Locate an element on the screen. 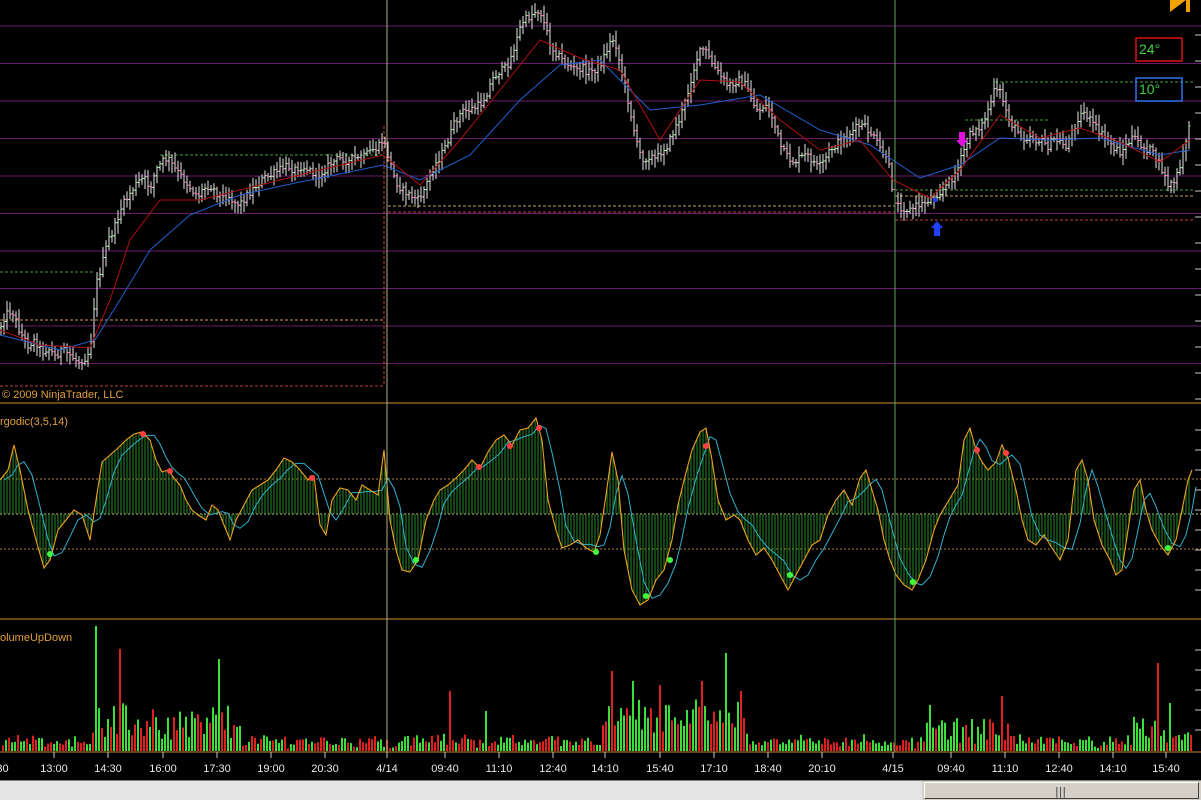 This screenshot has height=800, width=1201. x-tick-label: 4/15 is located at coordinates (892, 769).